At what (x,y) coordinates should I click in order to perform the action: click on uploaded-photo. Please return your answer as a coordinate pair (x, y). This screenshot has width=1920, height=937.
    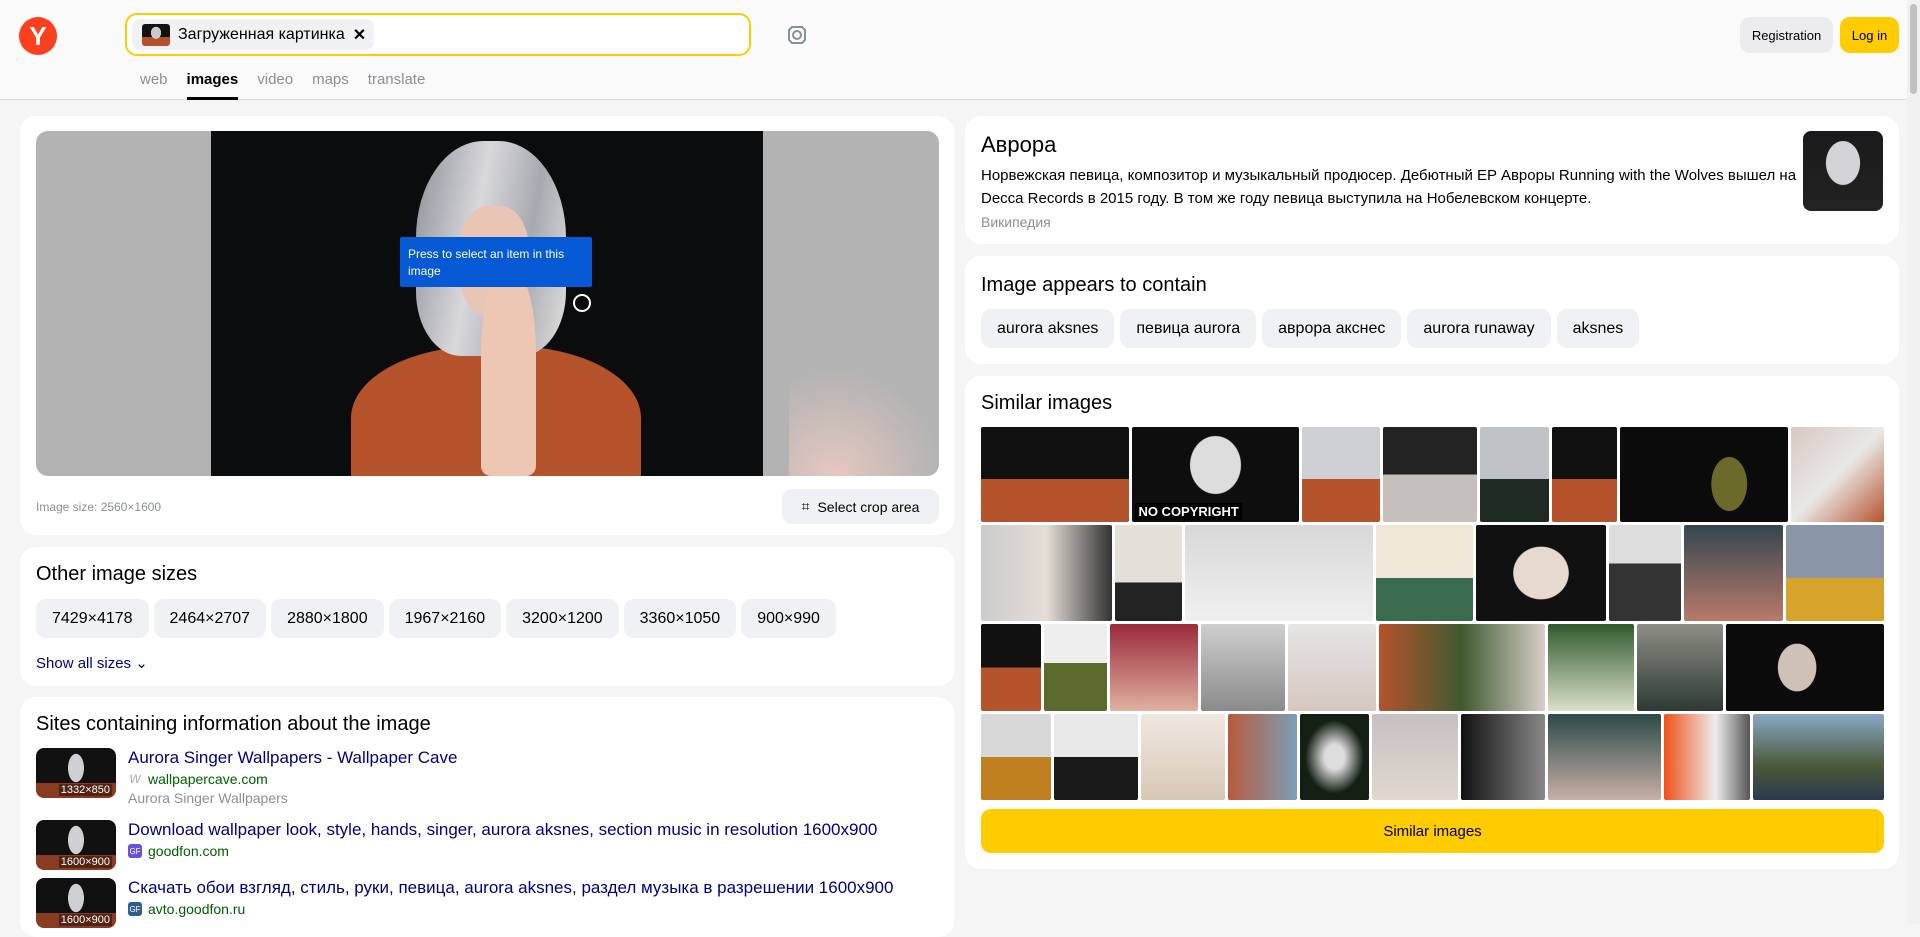
    Looking at the image, I should click on (487, 303).